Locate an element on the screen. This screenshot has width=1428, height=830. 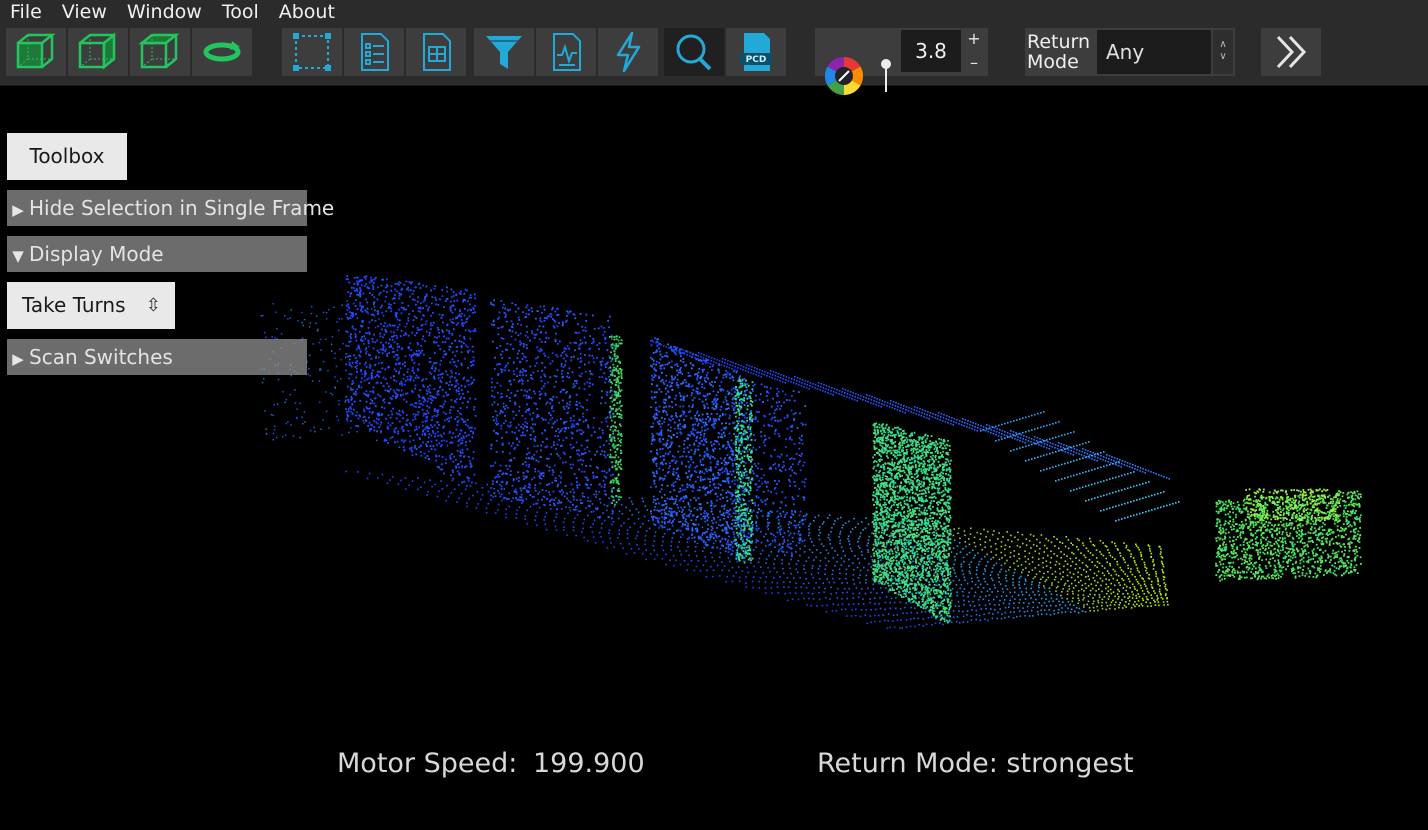
hide-selection-panel-header: ▶ Hide Selection in Single Frame is located at coordinates (170, 208).